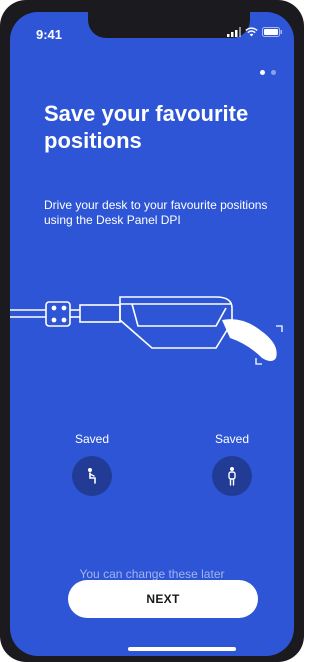  Describe the element at coordinates (249, 340) in the screenshot. I see `paddle-icon` at that location.